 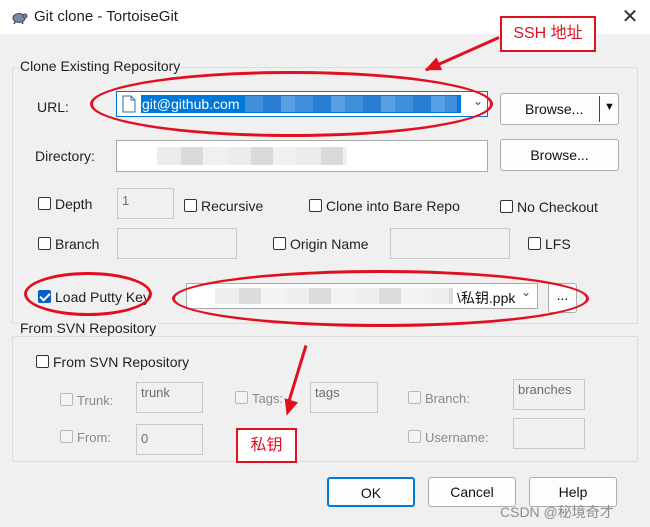 What do you see at coordinates (630, 17) in the screenshot?
I see `close-button: ✕` at bounding box center [630, 17].